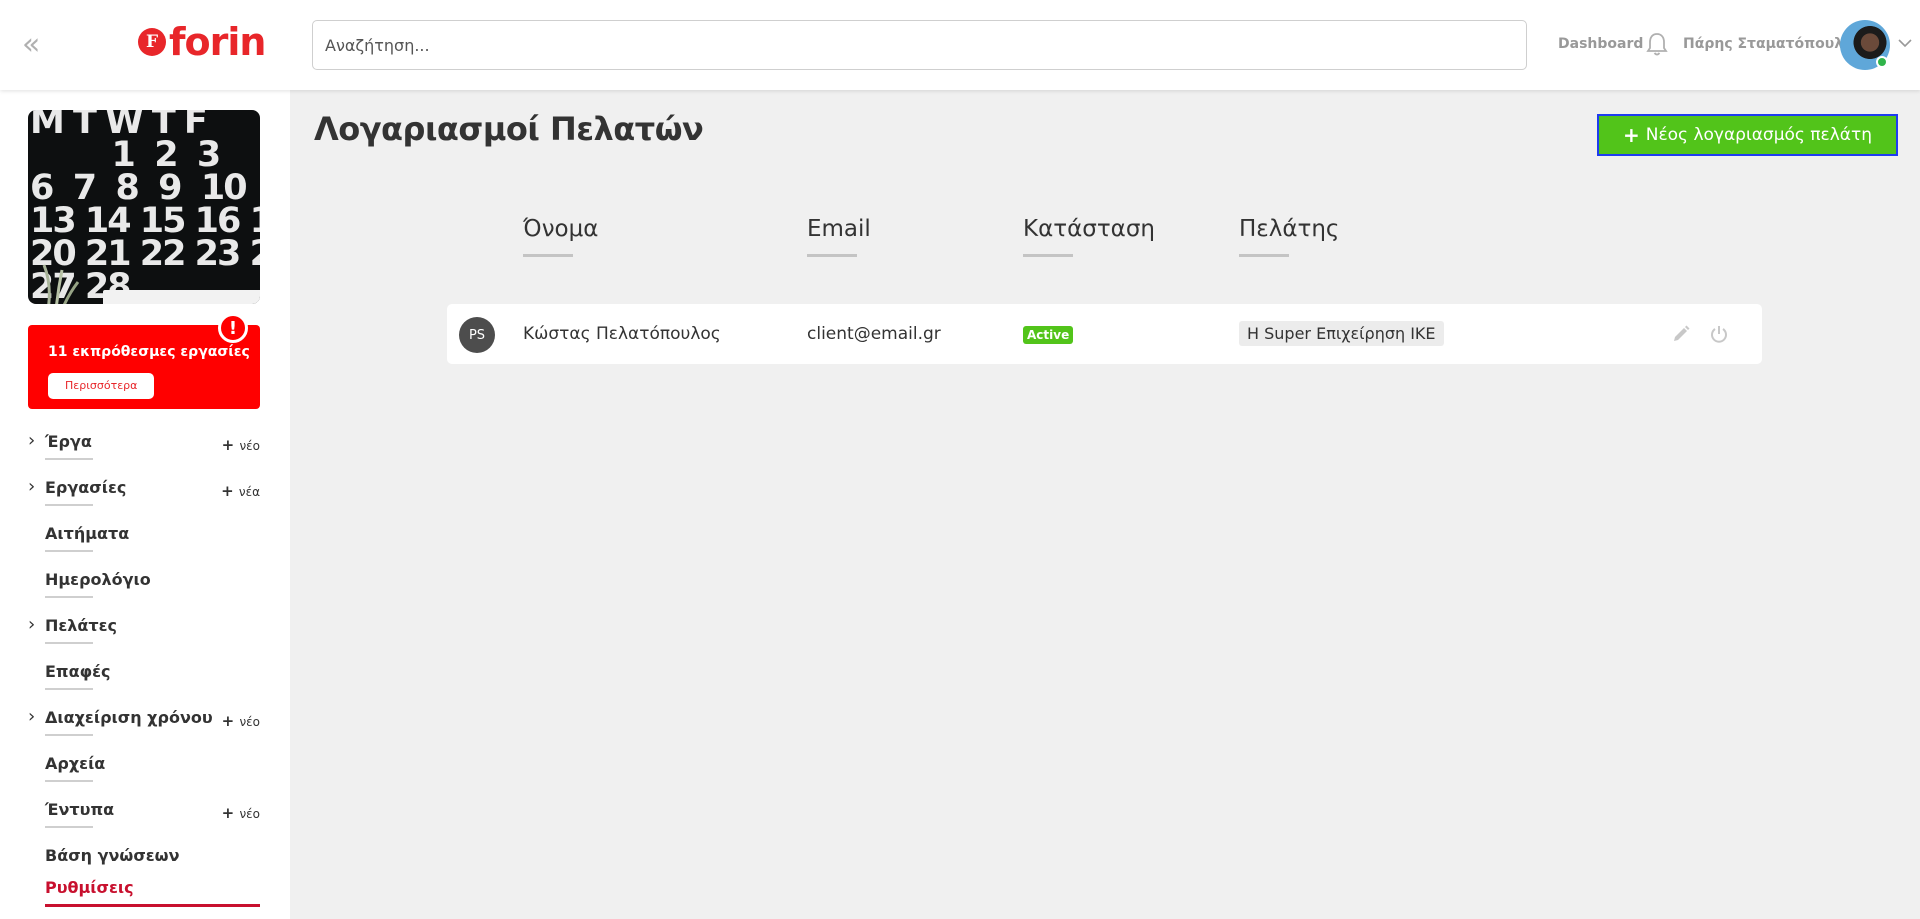  What do you see at coordinates (1772, 44) in the screenshot?
I see `user-name: Πάρης Σταματόπουλος` at bounding box center [1772, 44].